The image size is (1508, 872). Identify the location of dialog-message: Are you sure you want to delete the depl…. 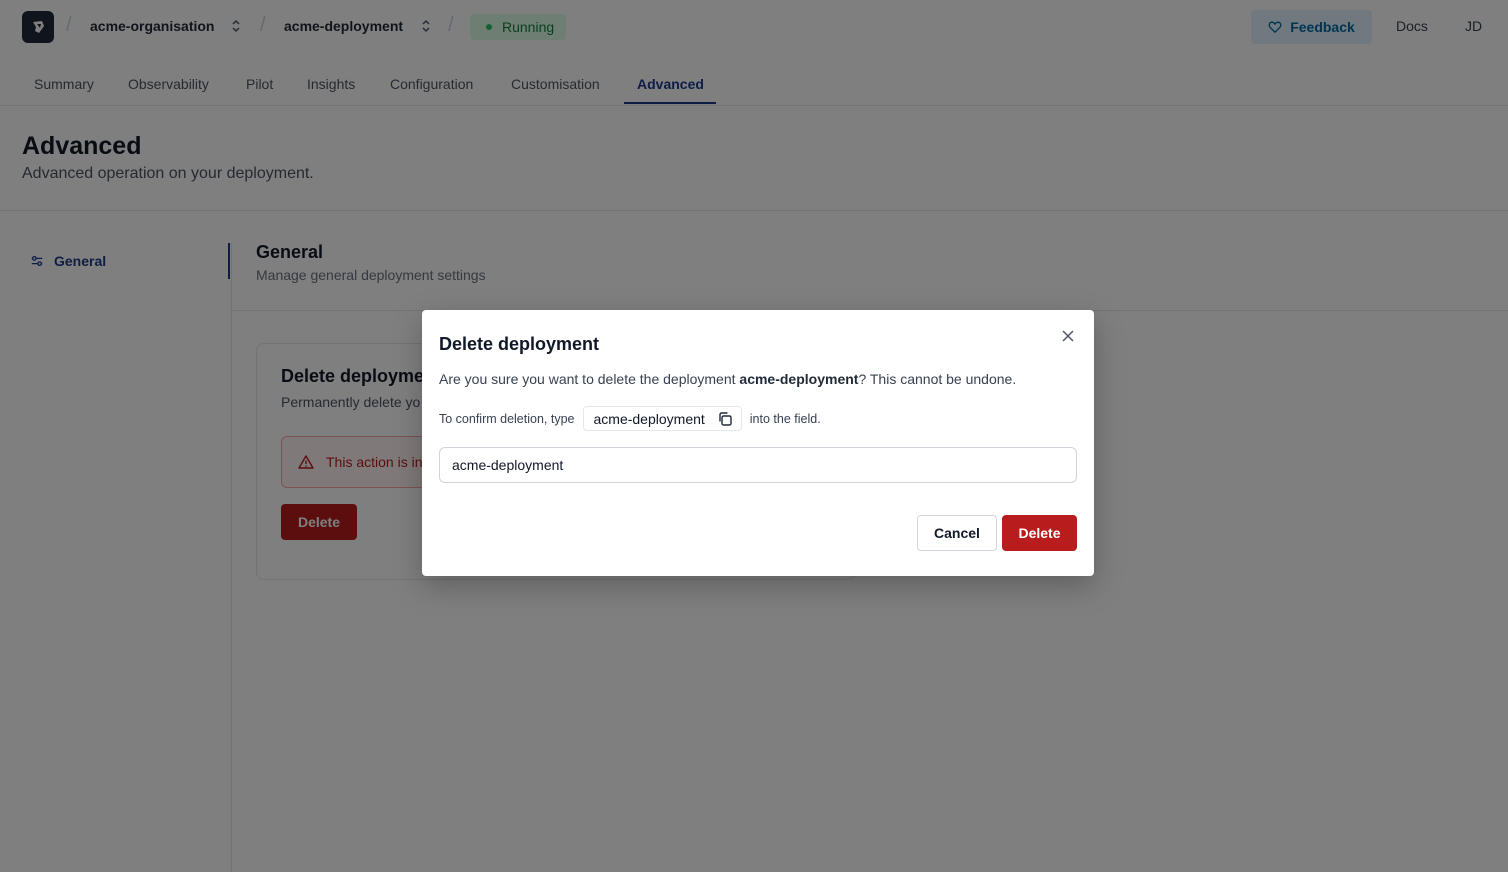
(727, 379).